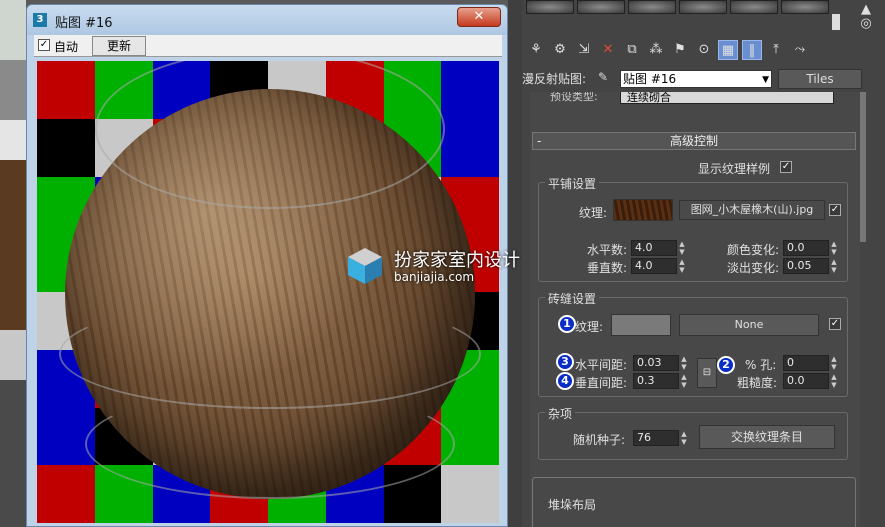  Describe the element at coordinates (539, 141) in the screenshot. I see `collapse-icon: -` at that location.